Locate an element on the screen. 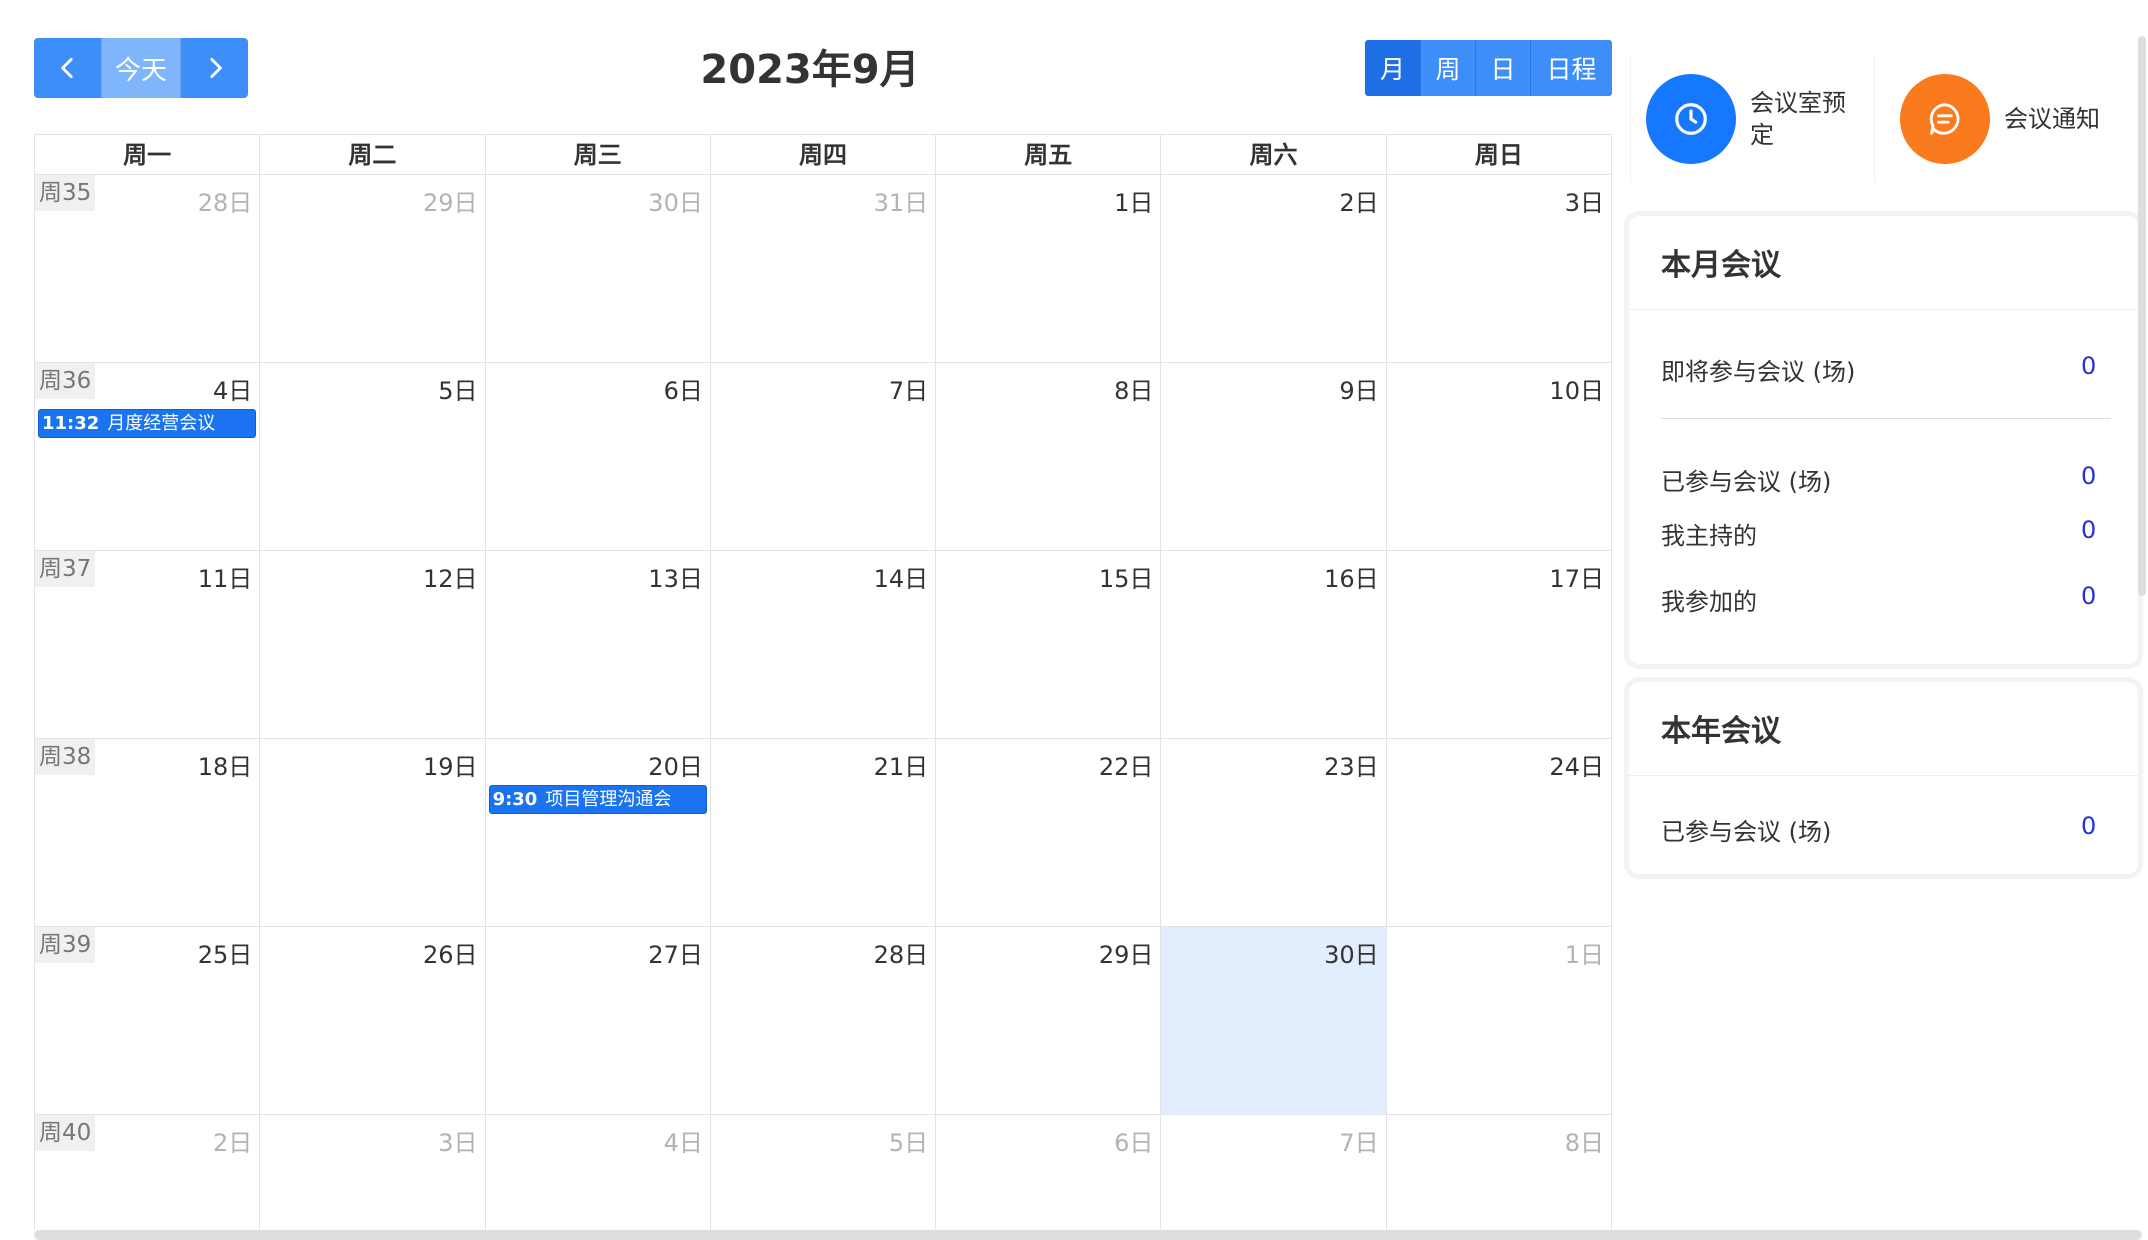  day-cell: 26日 is located at coordinates (373, 1021).